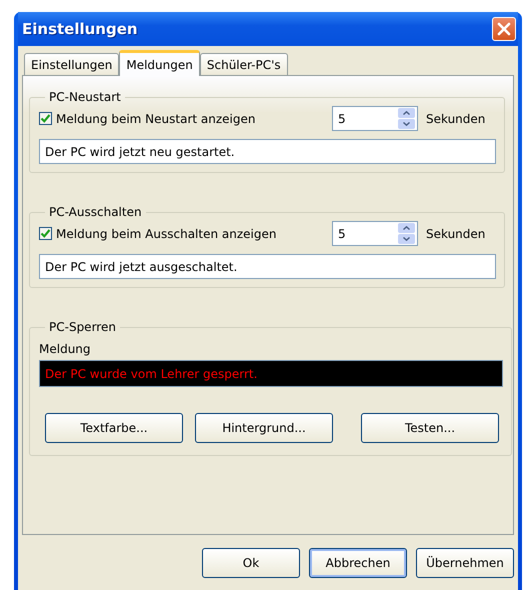 The image size is (523, 590). What do you see at coordinates (166, 233) in the screenshot?
I see `checkbox-label: Meldung beim Ausschalten anzeigen` at bounding box center [166, 233].